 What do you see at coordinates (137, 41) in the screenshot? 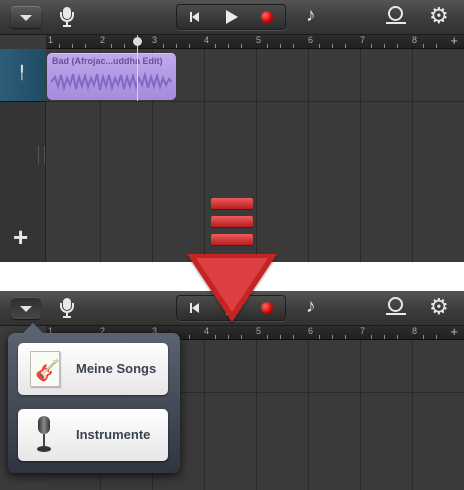
I see `playhead-handle` at bounding box center [137, 41].